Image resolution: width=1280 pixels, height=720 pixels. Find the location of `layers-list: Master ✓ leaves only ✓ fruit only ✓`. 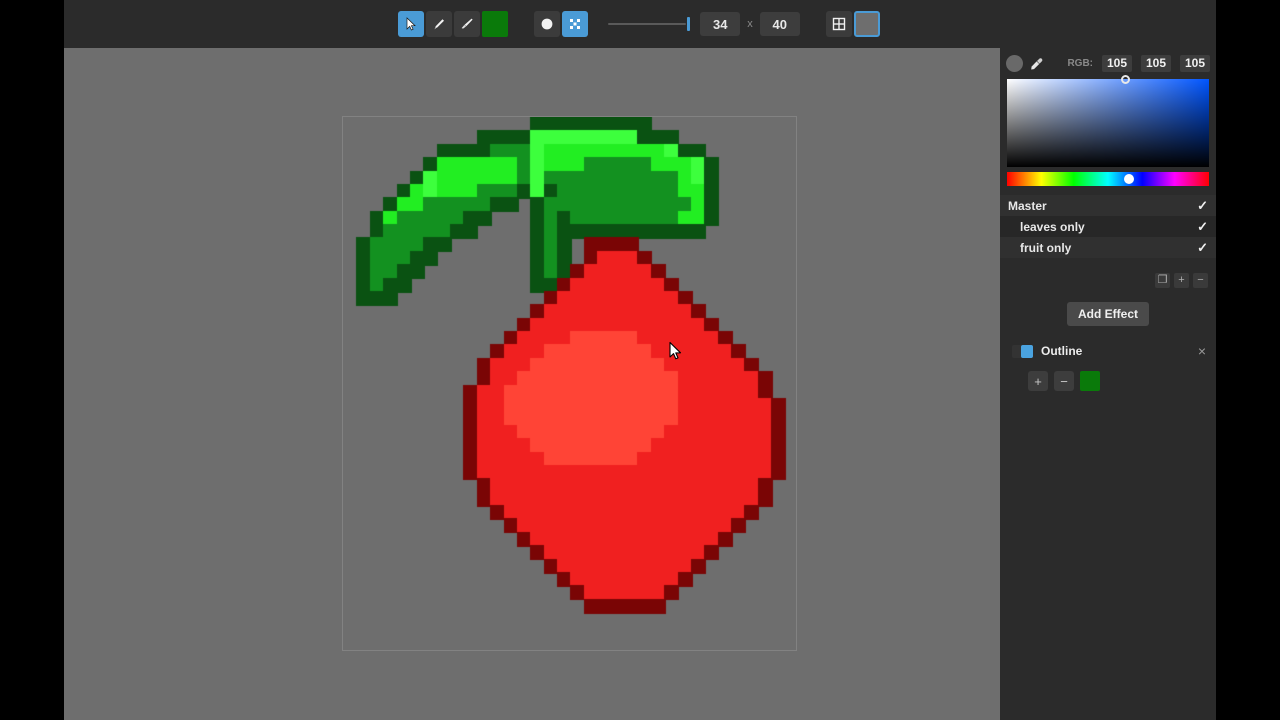

layers-list: Master ✓ leaves only ✓ fruit only ✓ is located at coordinates (1108, 226).